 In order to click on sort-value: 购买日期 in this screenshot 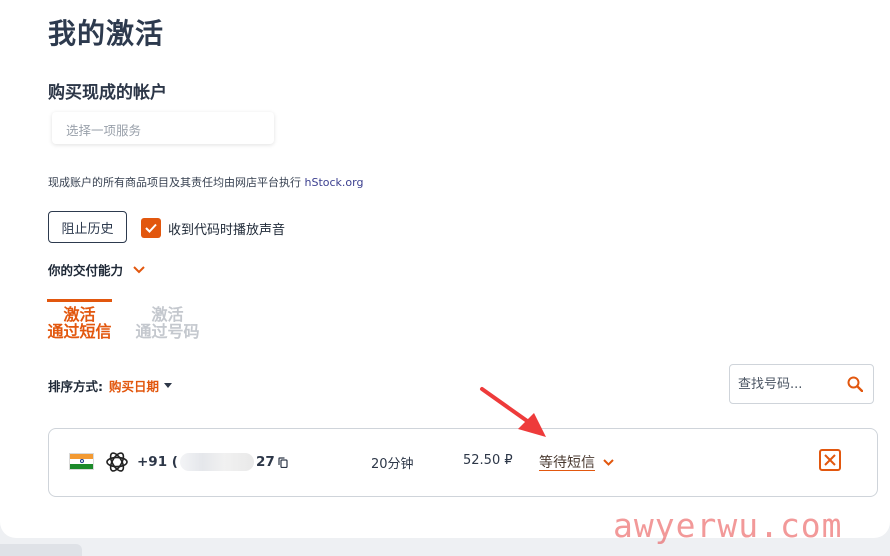, I will do `click(134, 385)`.